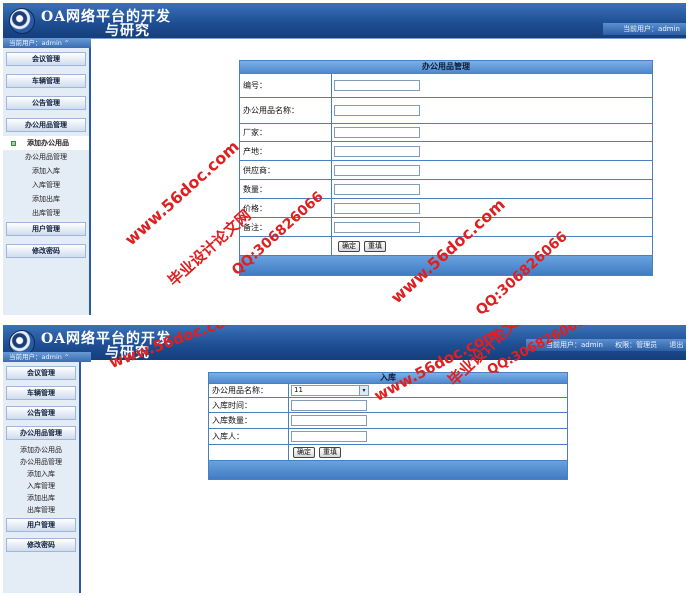  I want to click on form-row-remark: 备注：, so click(446, 226).